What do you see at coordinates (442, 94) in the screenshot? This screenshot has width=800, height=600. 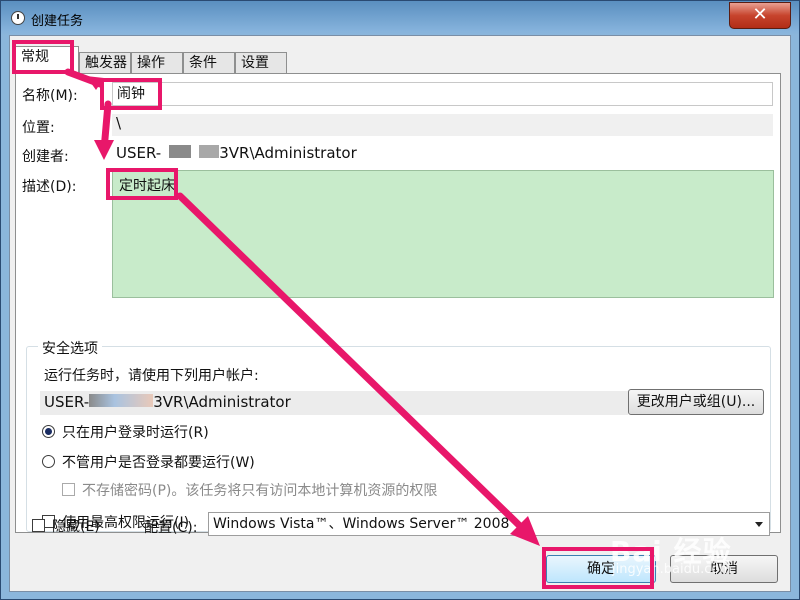 I see `name-input: 闹钟` at bounding box center [442, 94].